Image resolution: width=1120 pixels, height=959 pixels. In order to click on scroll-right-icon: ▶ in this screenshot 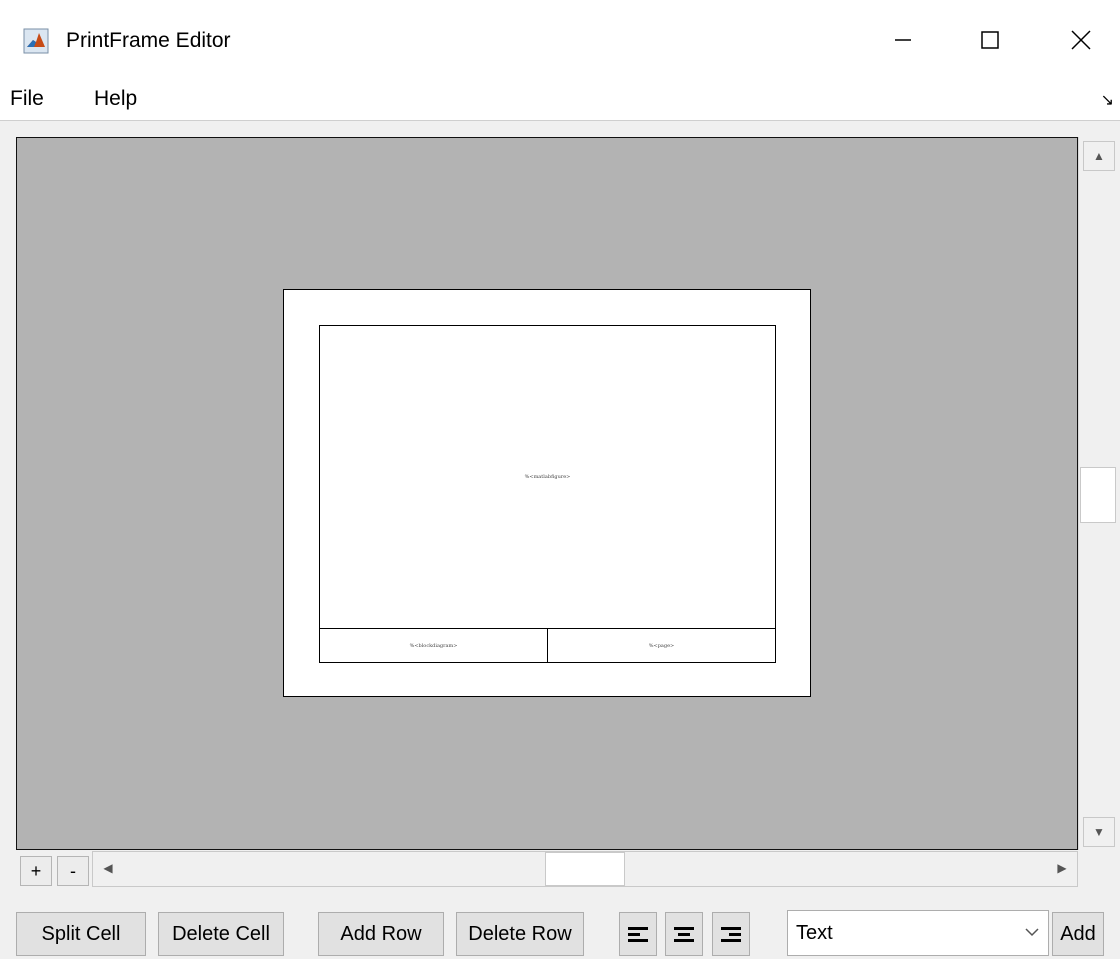, I will do `click(1062, 868)`.